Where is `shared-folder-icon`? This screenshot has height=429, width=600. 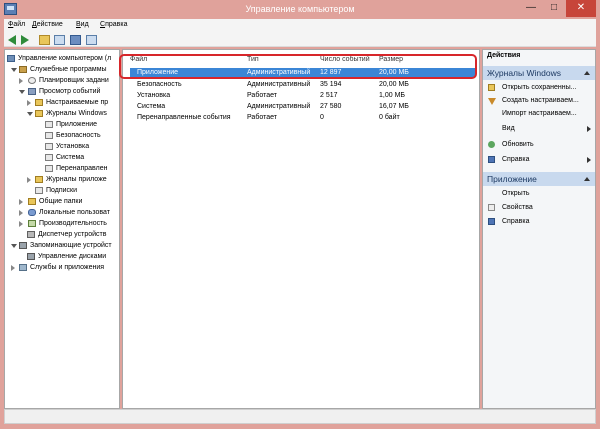 shared-folder-icon is located at coordinates (32, 201).